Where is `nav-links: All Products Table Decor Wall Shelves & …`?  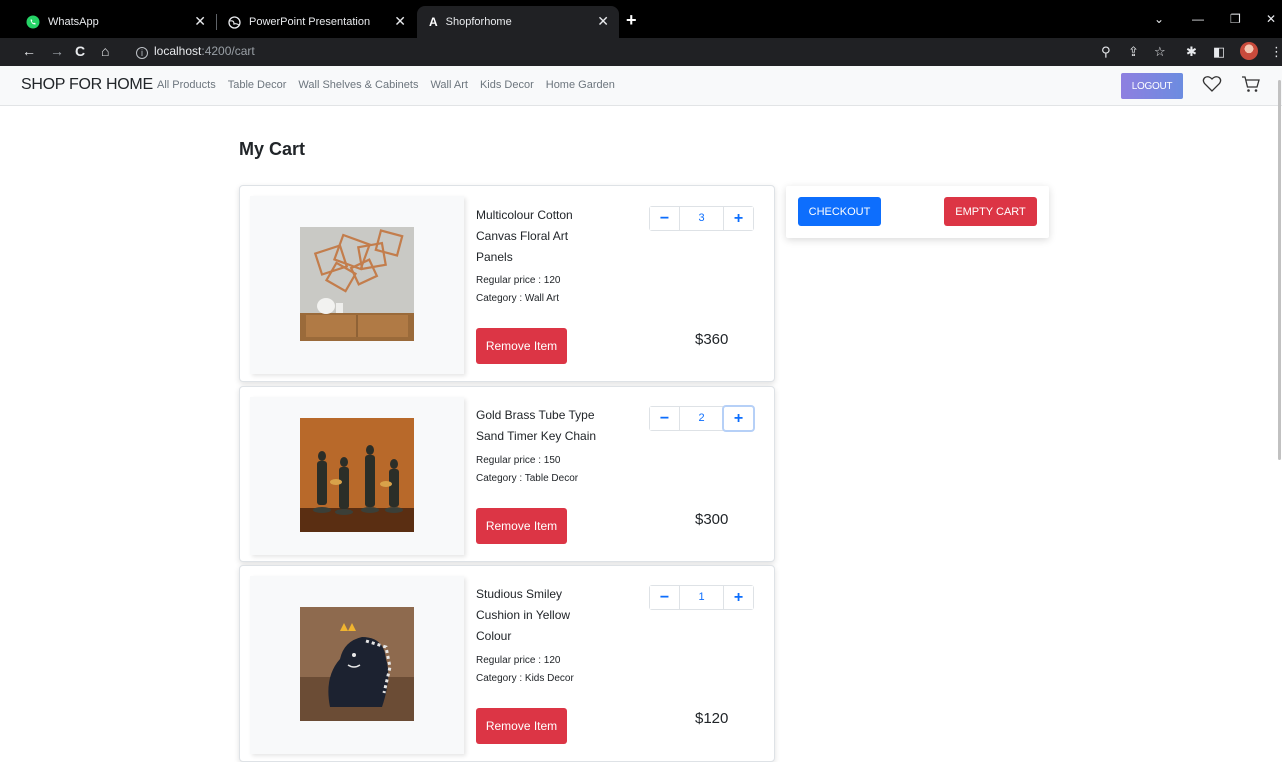 nav-links: All Products Table Decor Wall Shelves & … is located at coordinates (386, 85).